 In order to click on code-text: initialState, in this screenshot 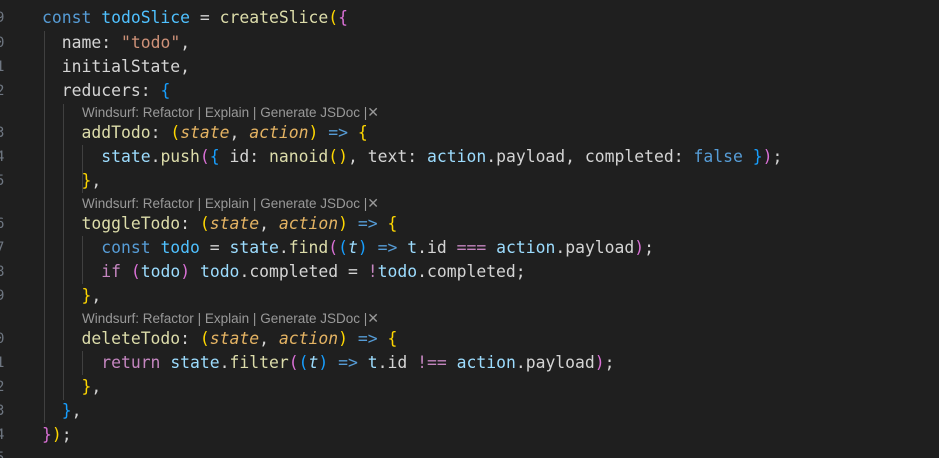, I will do `click(116, 67)`.